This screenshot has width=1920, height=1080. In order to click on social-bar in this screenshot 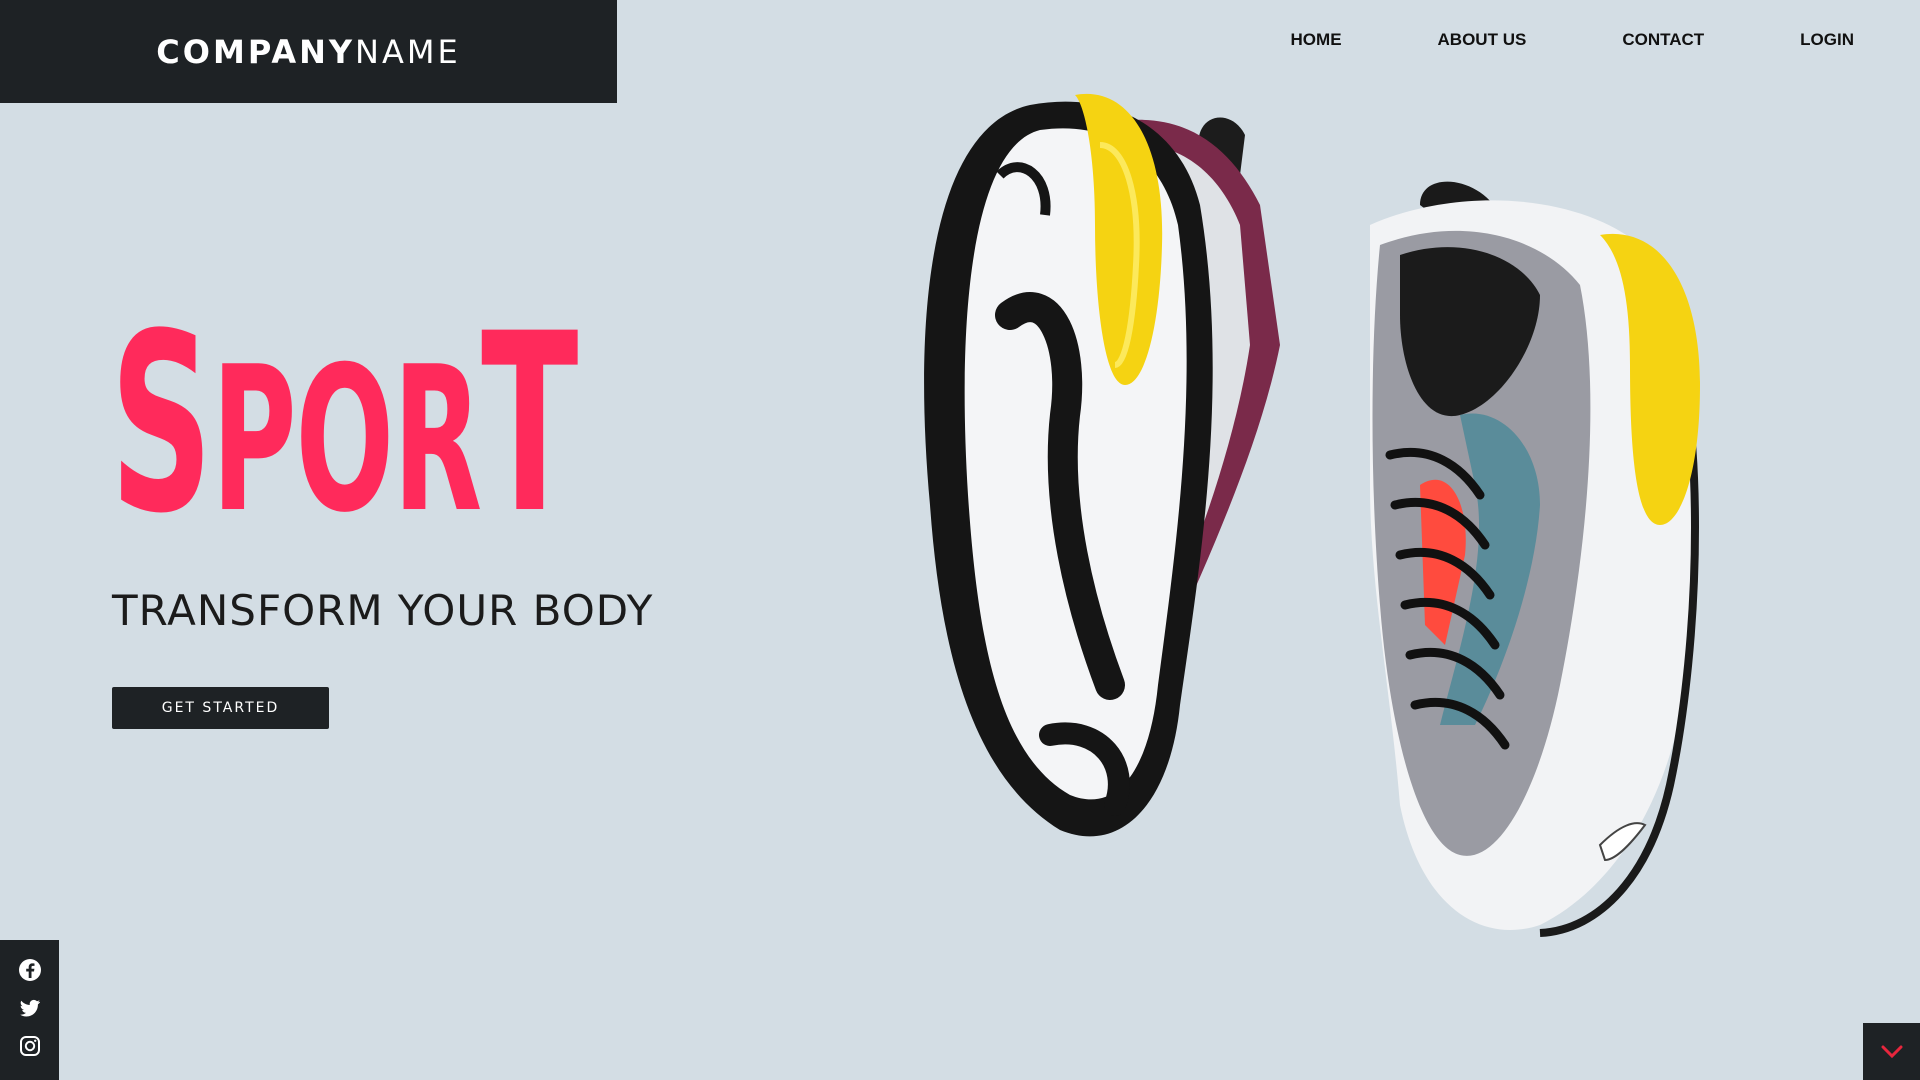, I will do `click(29, 1010)`.